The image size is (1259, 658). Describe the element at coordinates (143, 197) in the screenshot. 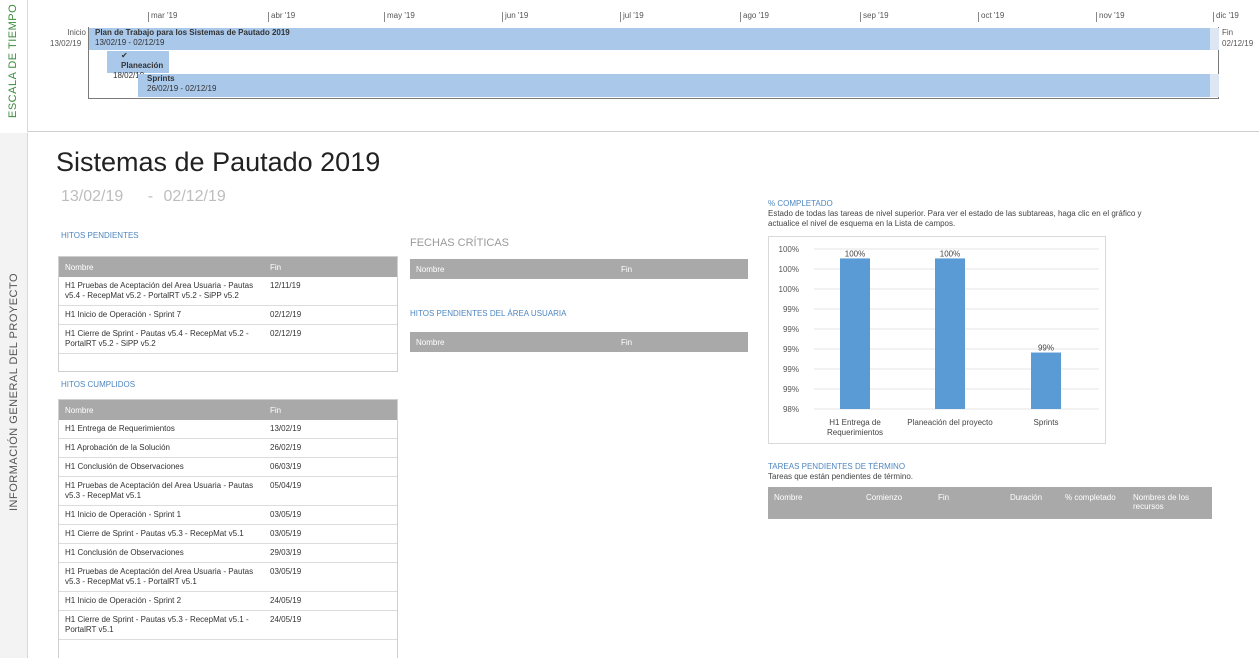

I see `project-date-range: 13/02/19 - 02/12/19` at that location.